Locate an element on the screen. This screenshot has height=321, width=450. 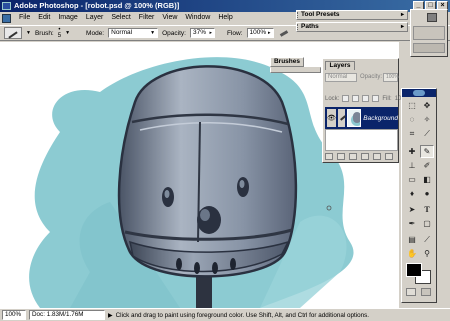
adobe-feather-icon is located at coordinates (419, 93).